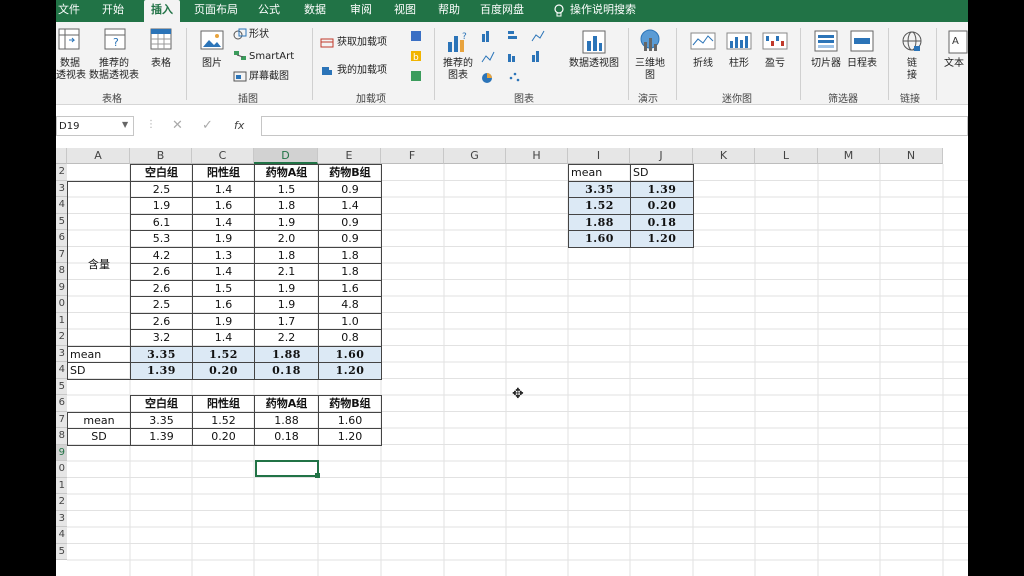 The image size is (1024, 576). What do you see at coordinates (223, 354) in the screenshot?
I see `table1-mean-cell: 1.52` at bounding box center [223, 354].